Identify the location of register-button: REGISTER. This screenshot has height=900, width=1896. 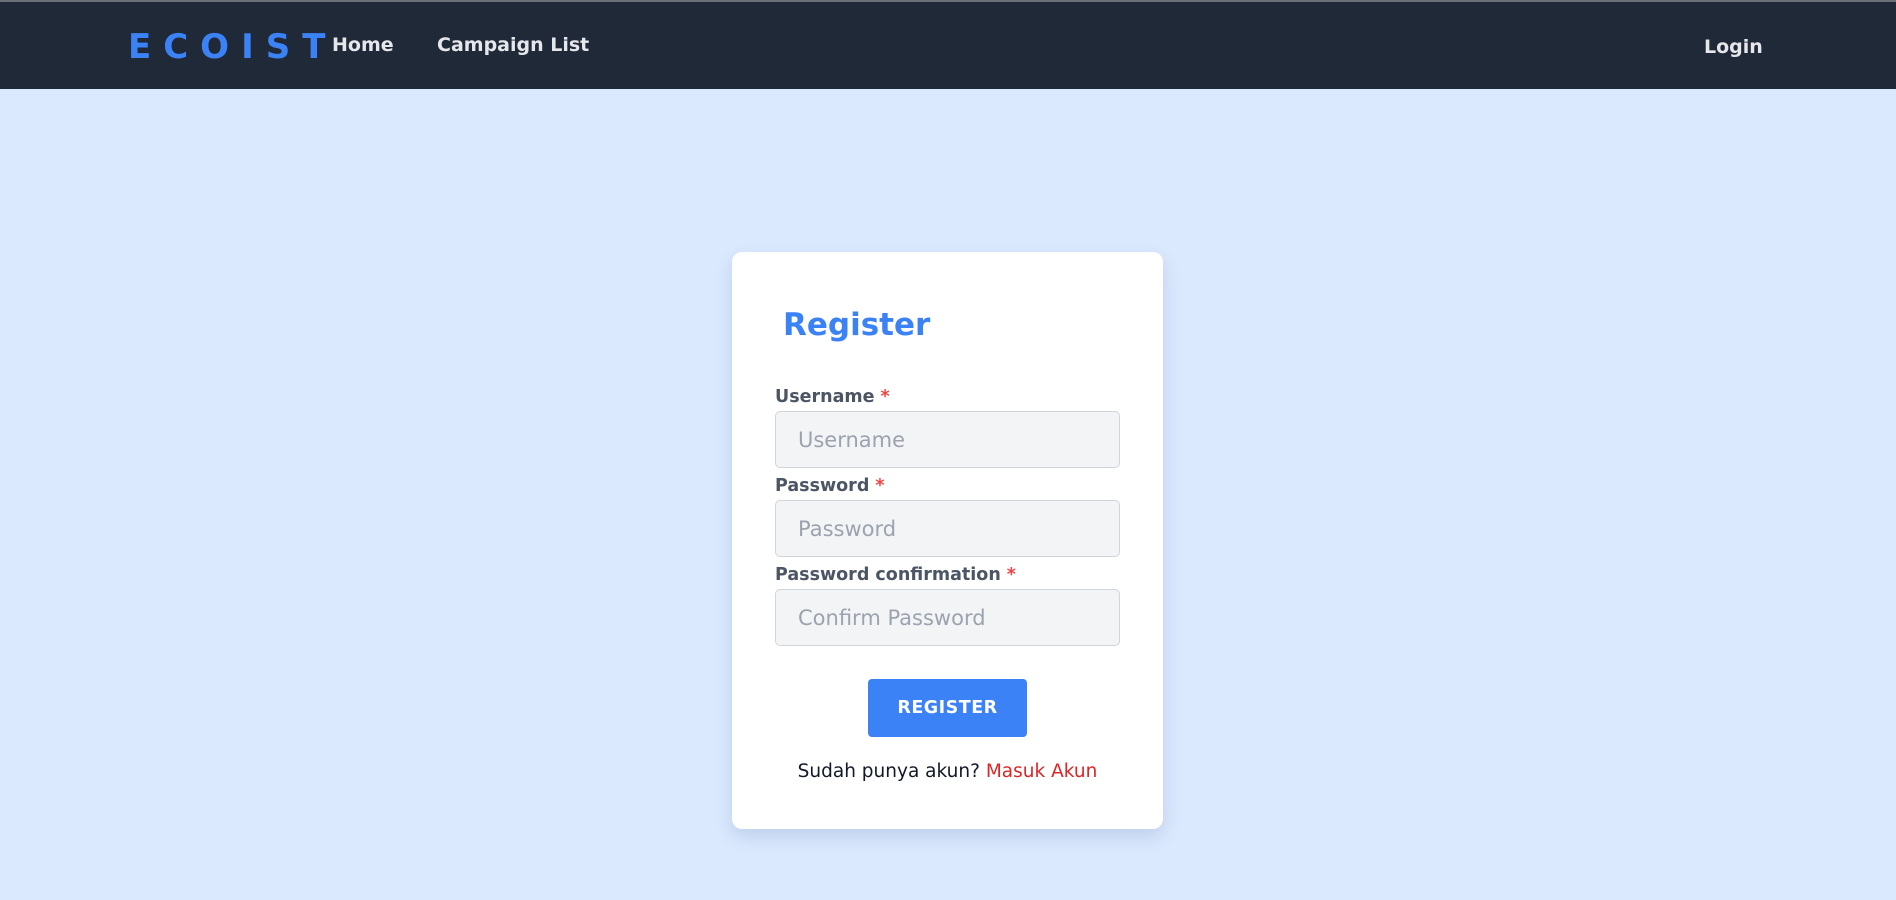
(947, 708).